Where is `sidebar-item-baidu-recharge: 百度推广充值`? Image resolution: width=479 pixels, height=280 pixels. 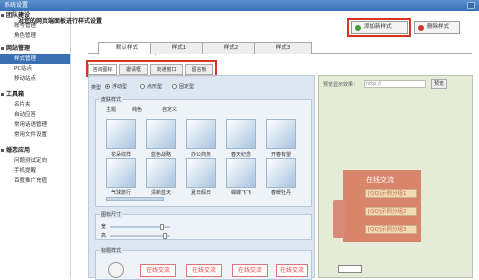
sidebar-item-baidu-recharge: 百度推广充值 is located at coordinates (35, 181).